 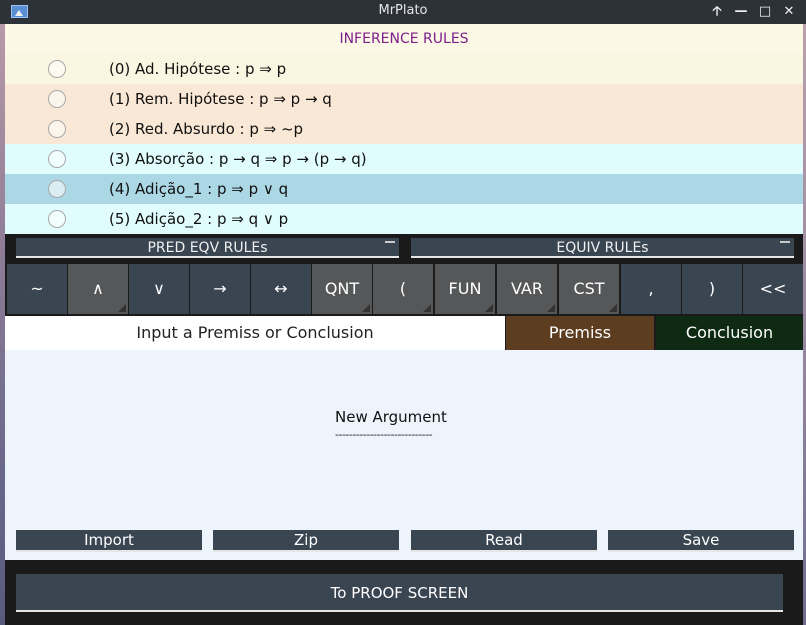 I want to click on key-quantifier: QNT, so click(x=342, y=289).